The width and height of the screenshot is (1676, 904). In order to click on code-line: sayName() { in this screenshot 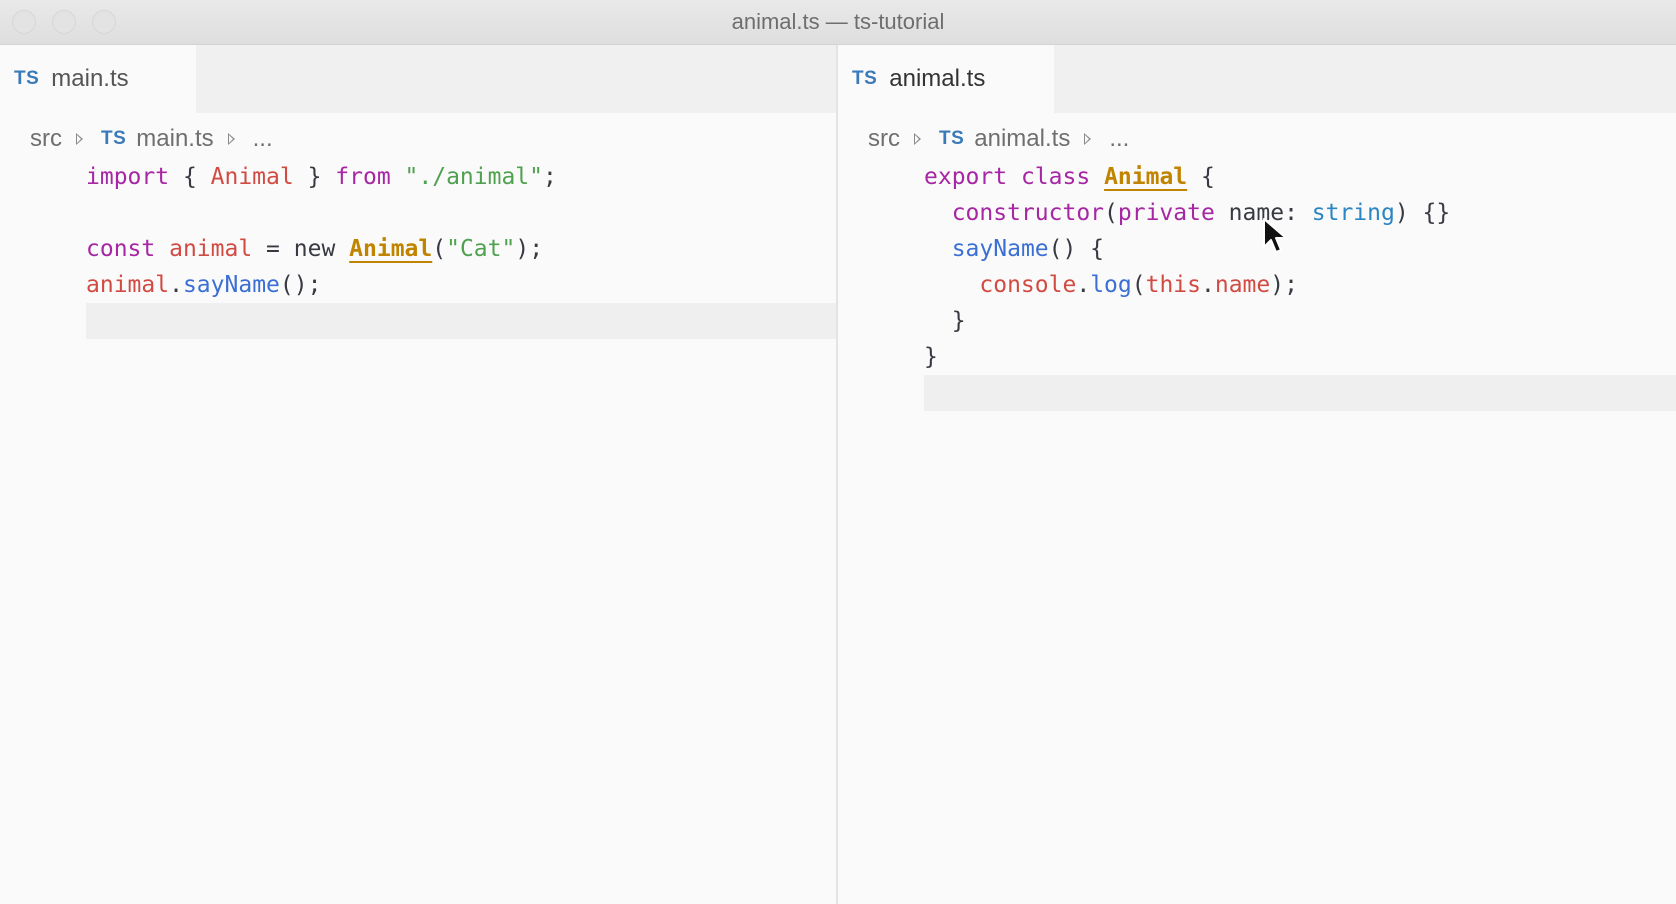, I will do `click(1028, 249)`.